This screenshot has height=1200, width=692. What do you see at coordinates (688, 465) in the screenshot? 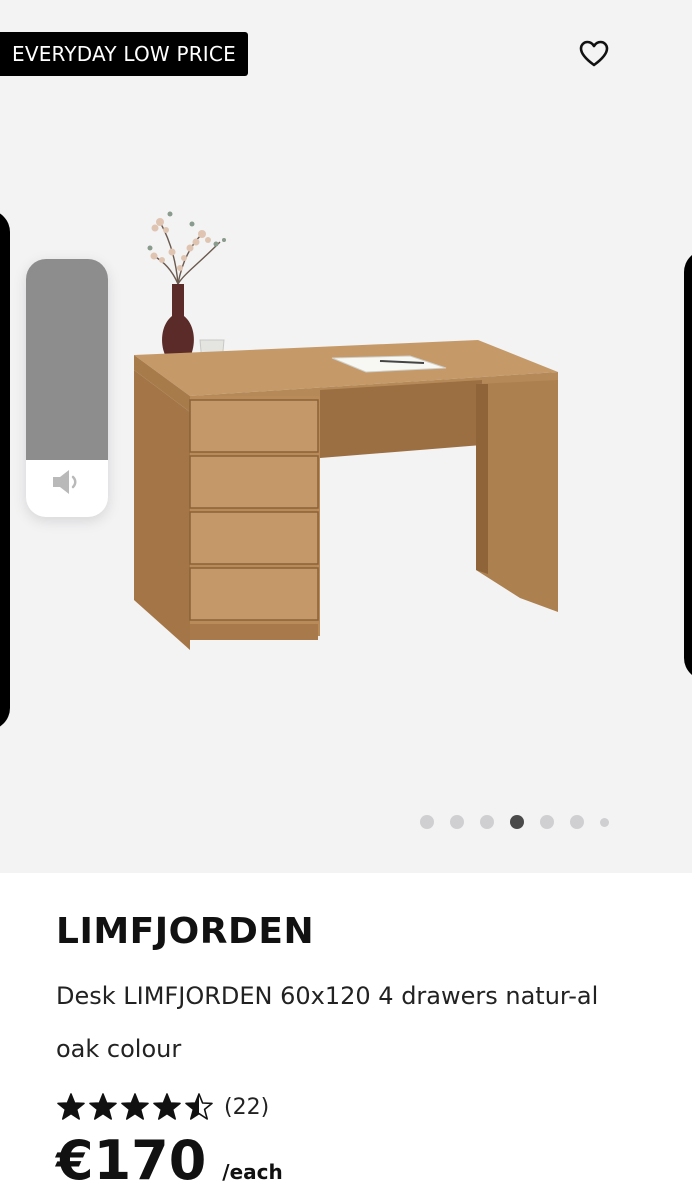
I see `screen-edge-right` at bounding box center [688, 465].